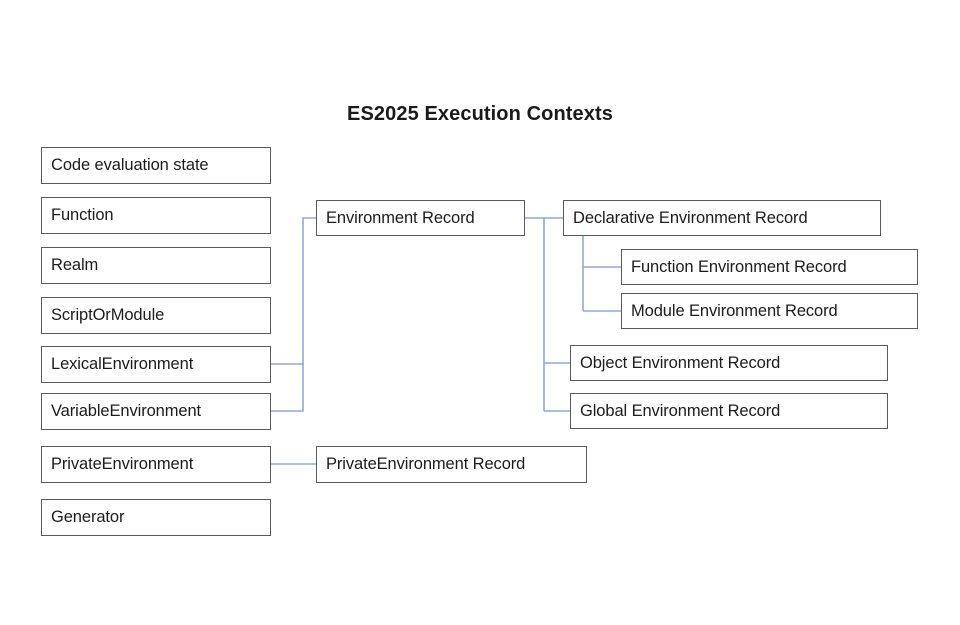 Image resolution: width=960 pixels, height=625 pixels. I want to click on node-lexical-environment: LexicalEnvironment, so click(156, 364).